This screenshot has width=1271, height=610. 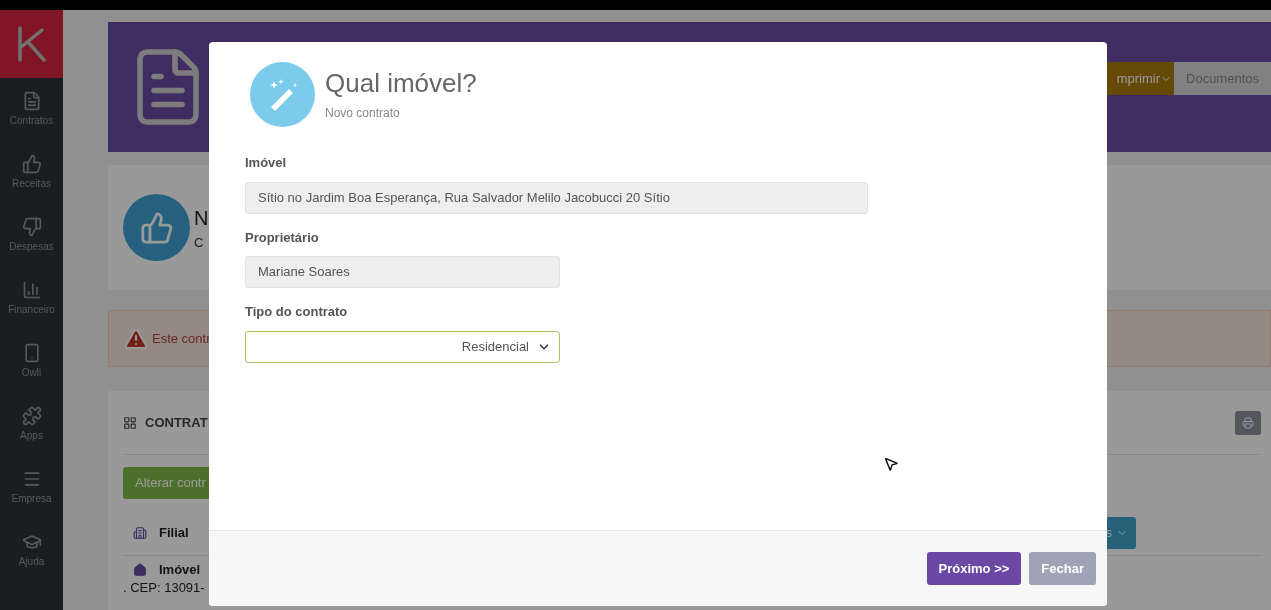 I want to click on field-label: Imóvel, so click(x=266, y=163).